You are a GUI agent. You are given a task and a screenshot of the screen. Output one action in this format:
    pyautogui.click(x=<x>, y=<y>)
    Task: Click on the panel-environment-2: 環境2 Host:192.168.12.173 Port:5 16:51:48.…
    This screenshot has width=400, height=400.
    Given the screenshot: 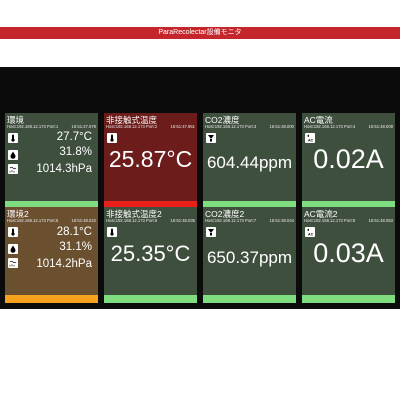 What is the action you would take?
    pyautogui.click(x=51, y=255)
    